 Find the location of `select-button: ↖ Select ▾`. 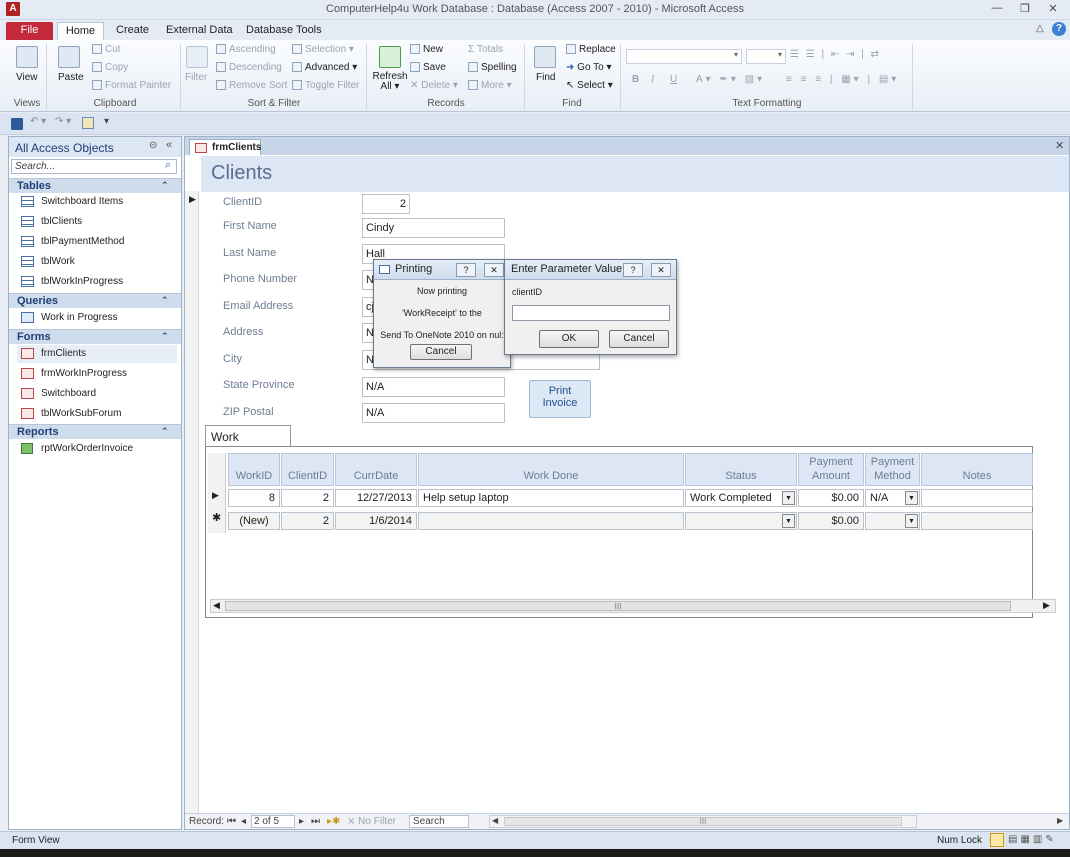

select-button: ↖ Select ▾ is located at coordinates (589, 85).